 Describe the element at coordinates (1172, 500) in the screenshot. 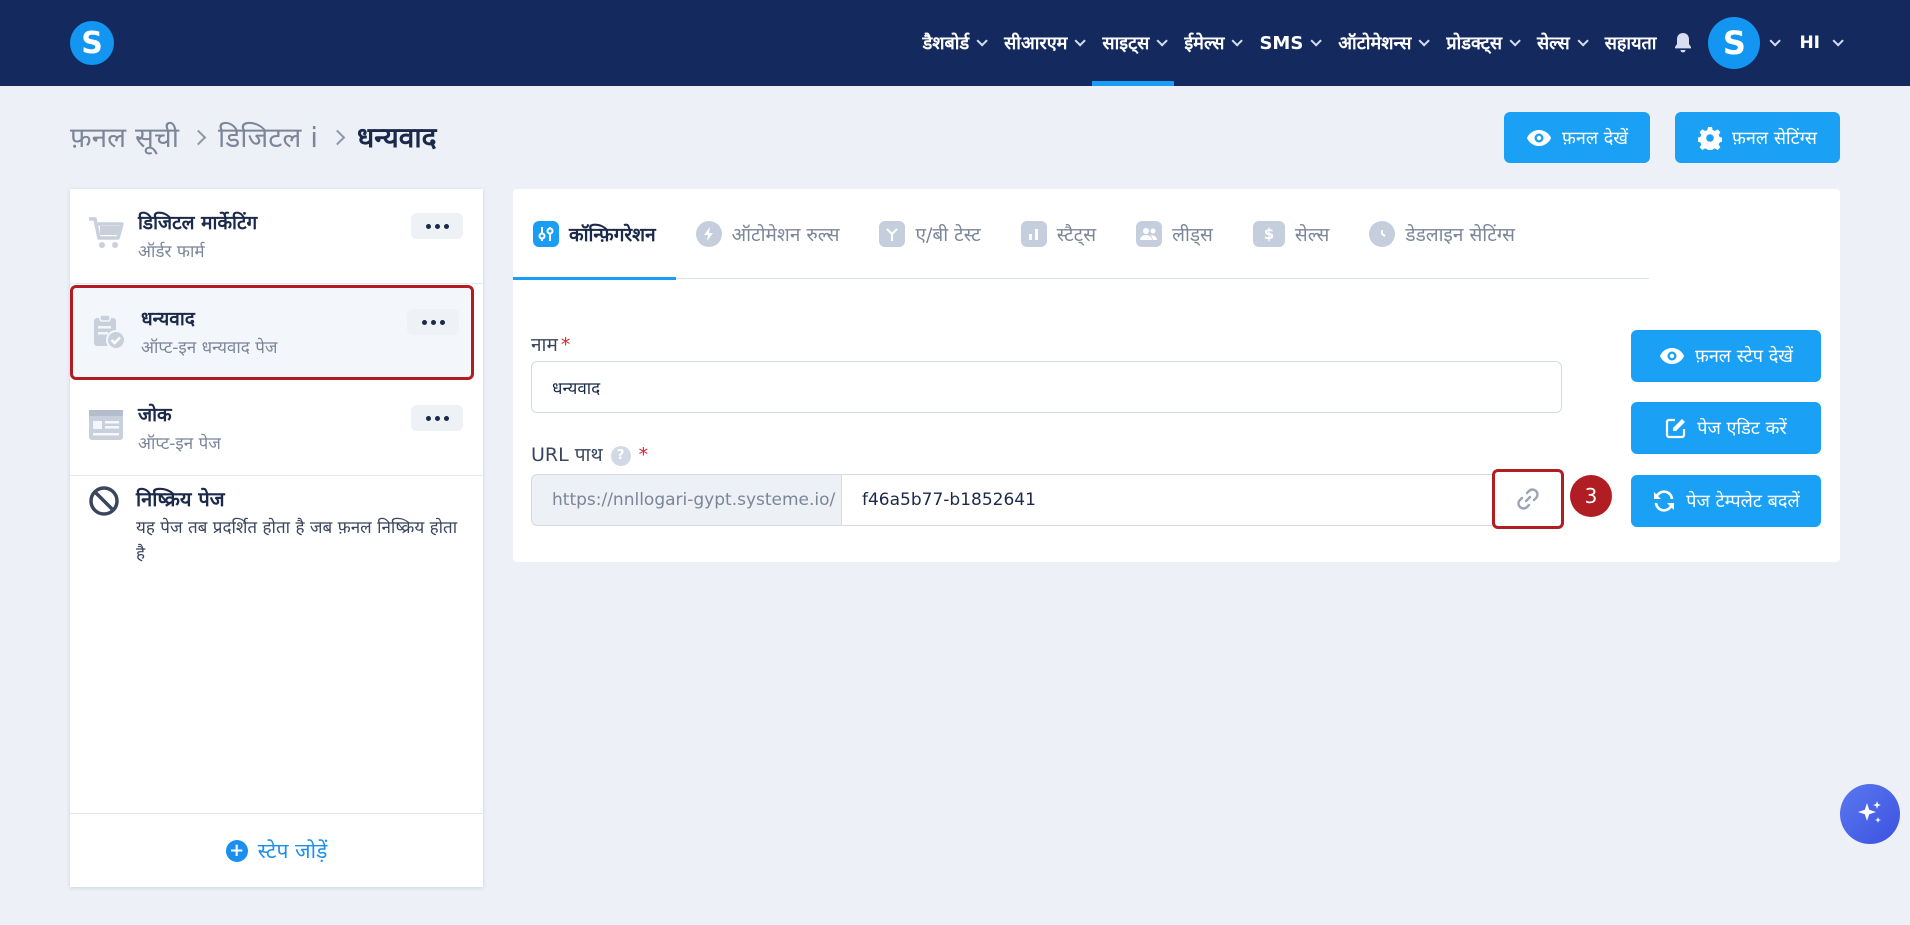

I see `url-slug-input: f46a5b77-b1852641` at that location.